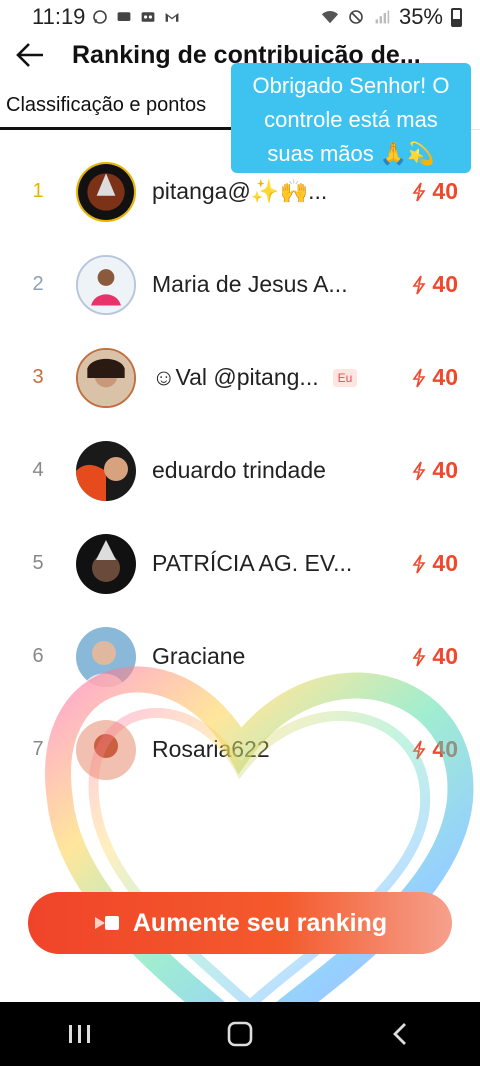  Describe the element at coordinates (38, 563) in the screenshot. I see `rank-number: 5` at that location.